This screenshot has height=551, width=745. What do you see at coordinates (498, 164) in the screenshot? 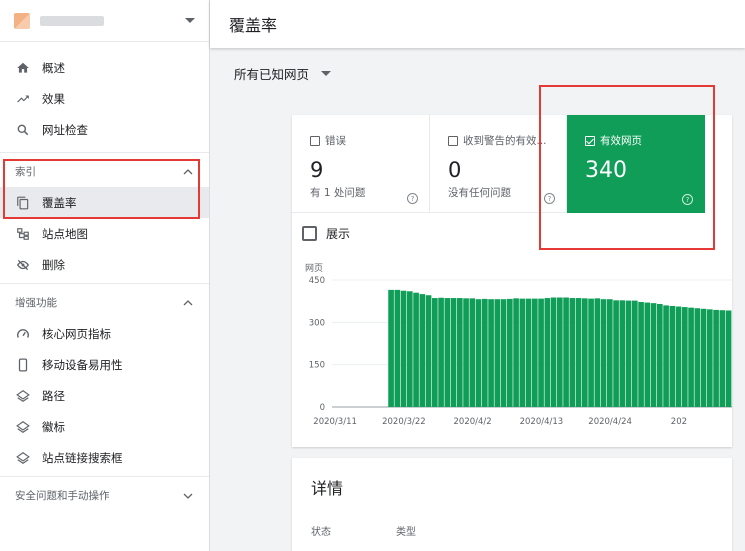
I see `tile-warning: 收到警告的有效... 0 没有任何问题 ?` at bounding box center [498, 164].